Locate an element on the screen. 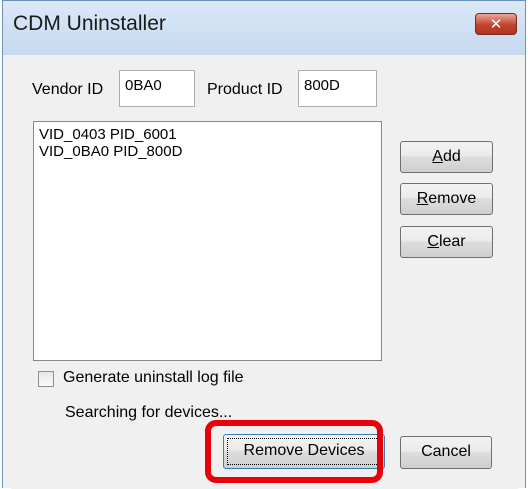  remove-button: Remove is located at coordinates (446, 199).